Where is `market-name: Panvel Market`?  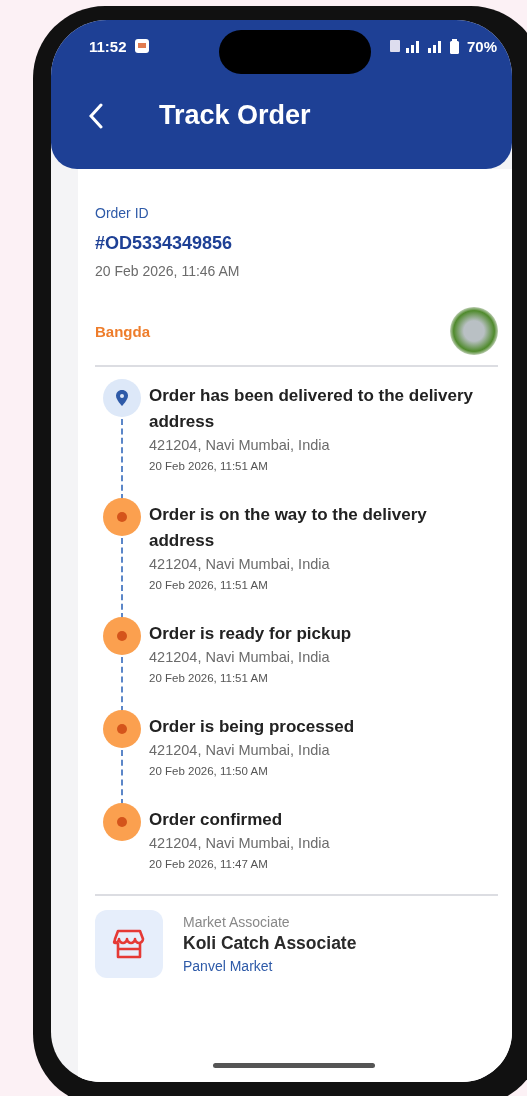 market-name: Panvel Market is located at coordinates (228, 966).